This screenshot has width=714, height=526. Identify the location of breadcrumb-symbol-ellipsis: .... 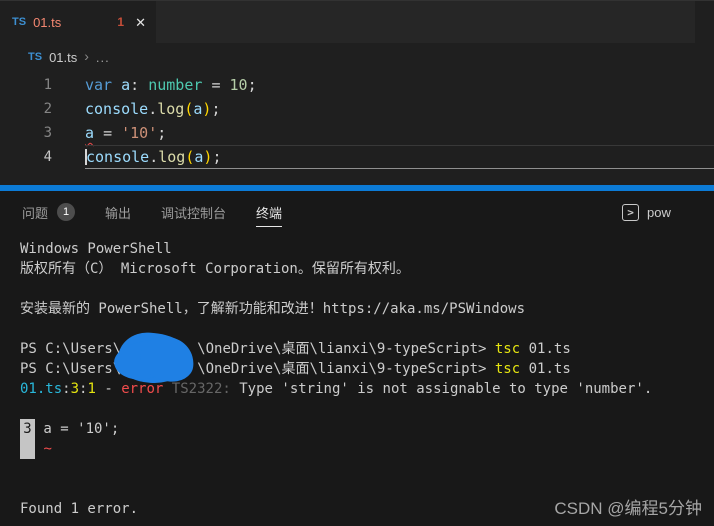
(103, 57).